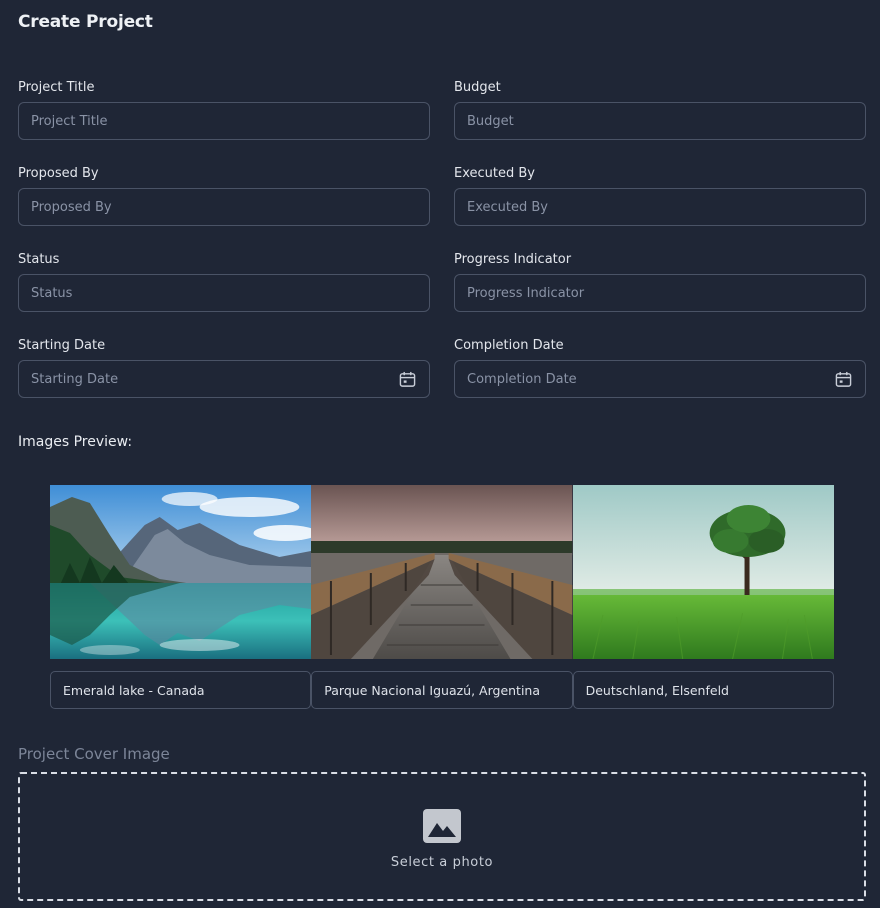  Describe the element at coordinates (56, 87) in the screenshot. I see `project-title-label: Project Title` at that location.